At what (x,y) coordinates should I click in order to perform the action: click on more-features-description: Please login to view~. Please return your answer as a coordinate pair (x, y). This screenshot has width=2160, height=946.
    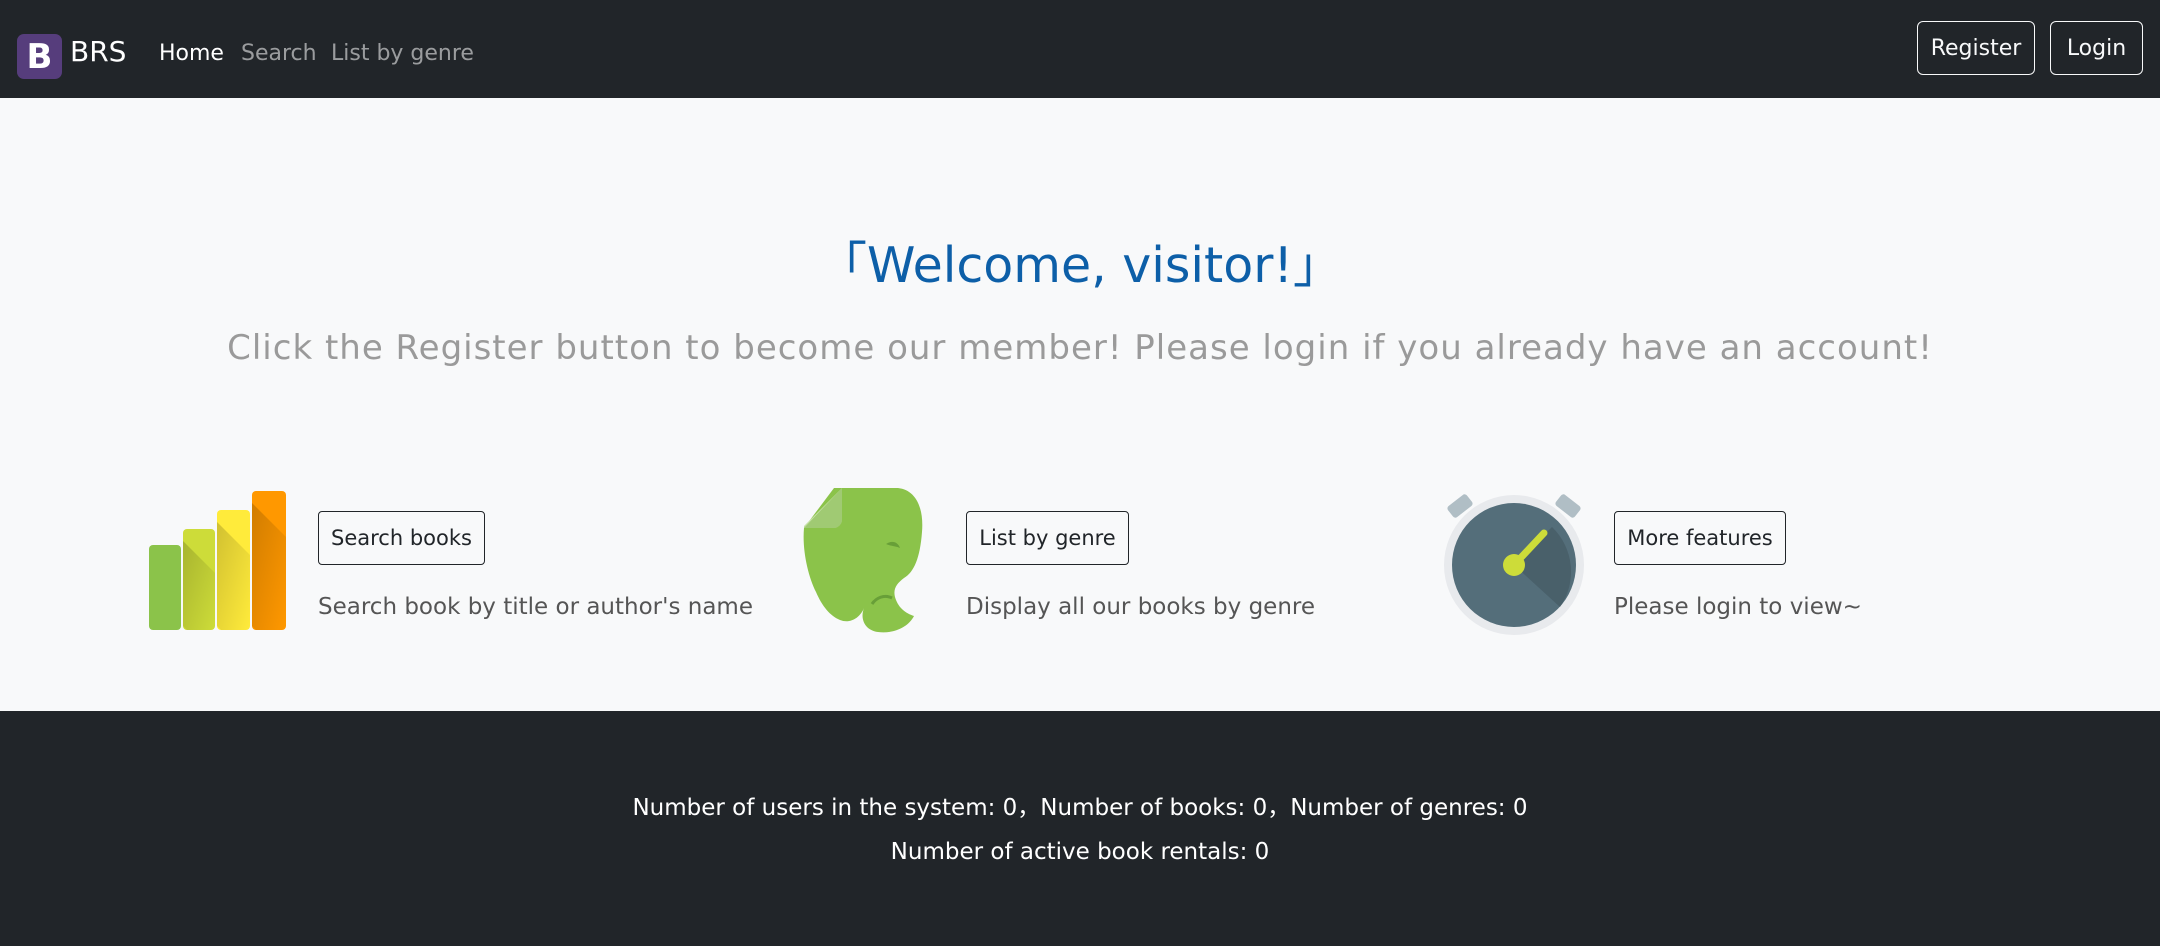
    Looking at the image, I should click on (1738, 607).